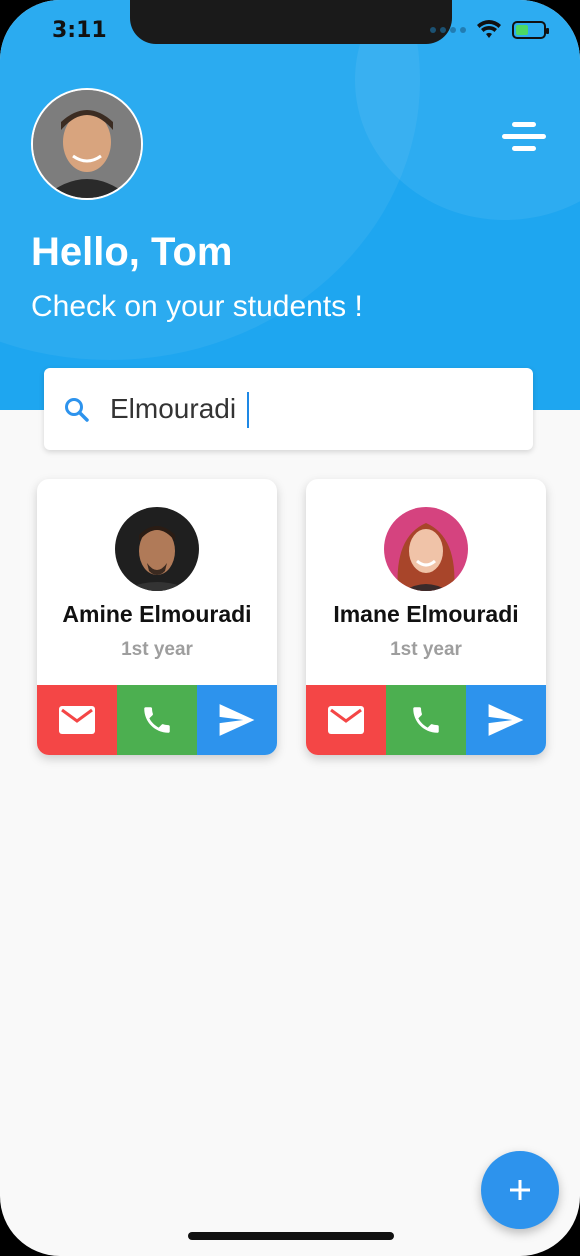 The image size is (580, 1256). Describe the element at coordinates (157, 614) in the screenshot. I see `student-name: Amine Elmouradi` at that location.